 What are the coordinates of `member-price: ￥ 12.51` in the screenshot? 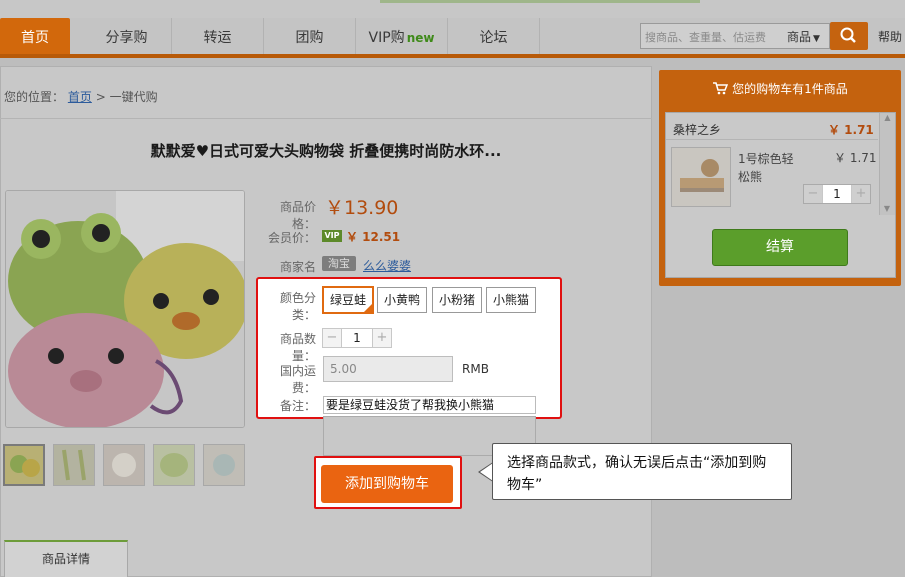 It's located at (373, 237).